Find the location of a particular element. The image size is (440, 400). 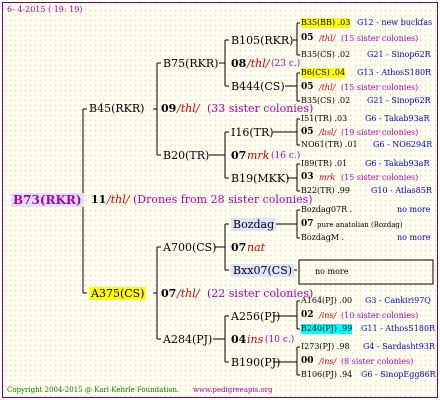

bxx07-queen: Bxx07(CS) is located at coordinates (263, 270).